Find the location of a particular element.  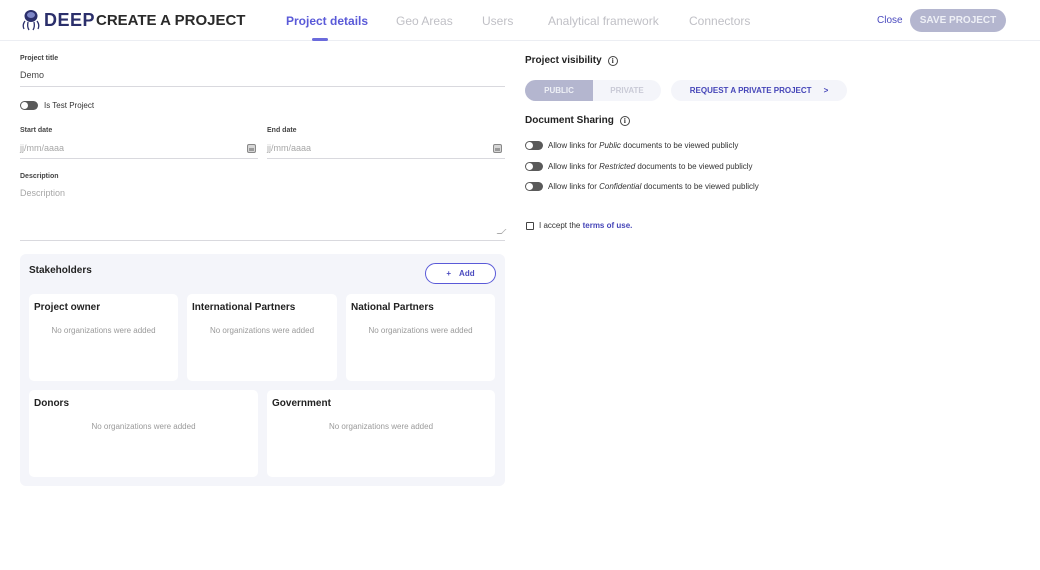

plus-icon: + is located at coordinates (449, 273).